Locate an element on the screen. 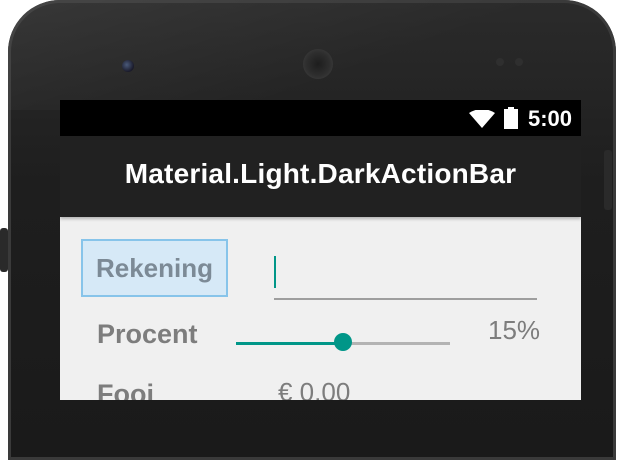  status-bar: 5:00 is located at coordinates (320, 118).